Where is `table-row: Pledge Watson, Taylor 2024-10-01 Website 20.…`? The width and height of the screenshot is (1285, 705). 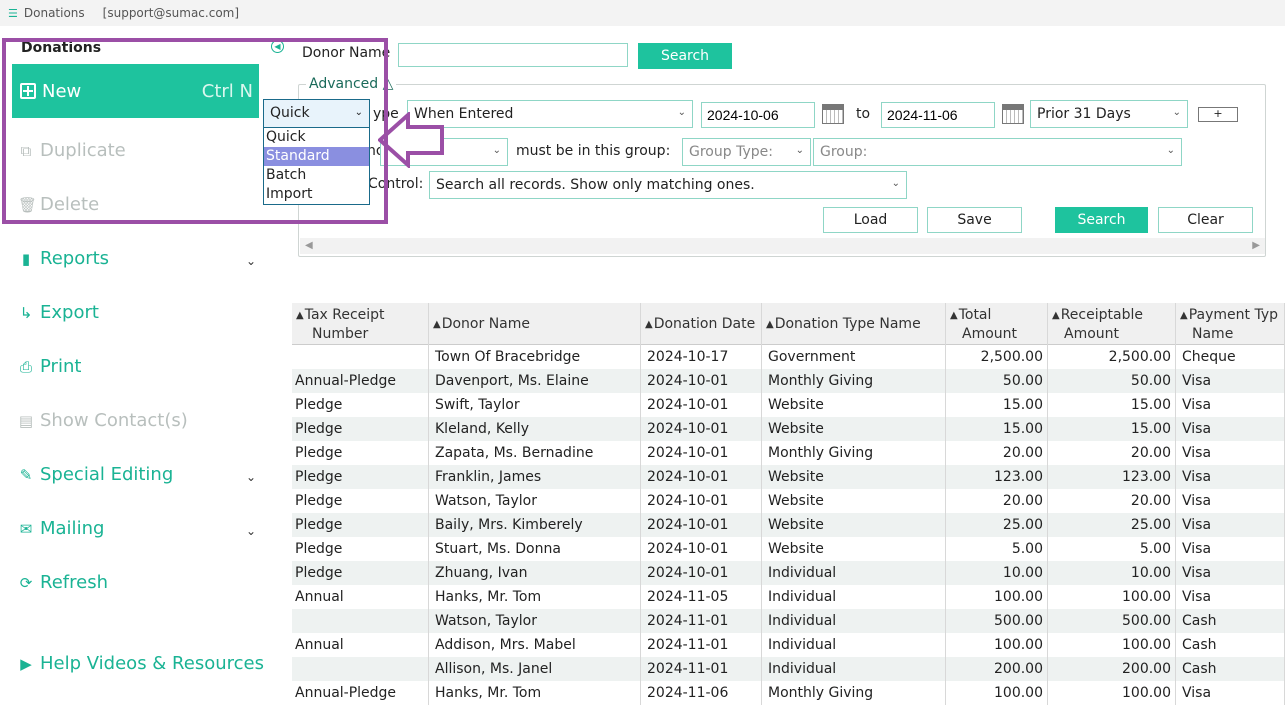 table-row: Pledge Watson, Taylor 2024-10-01 Website 20.… is located at coordinates (788, 501).